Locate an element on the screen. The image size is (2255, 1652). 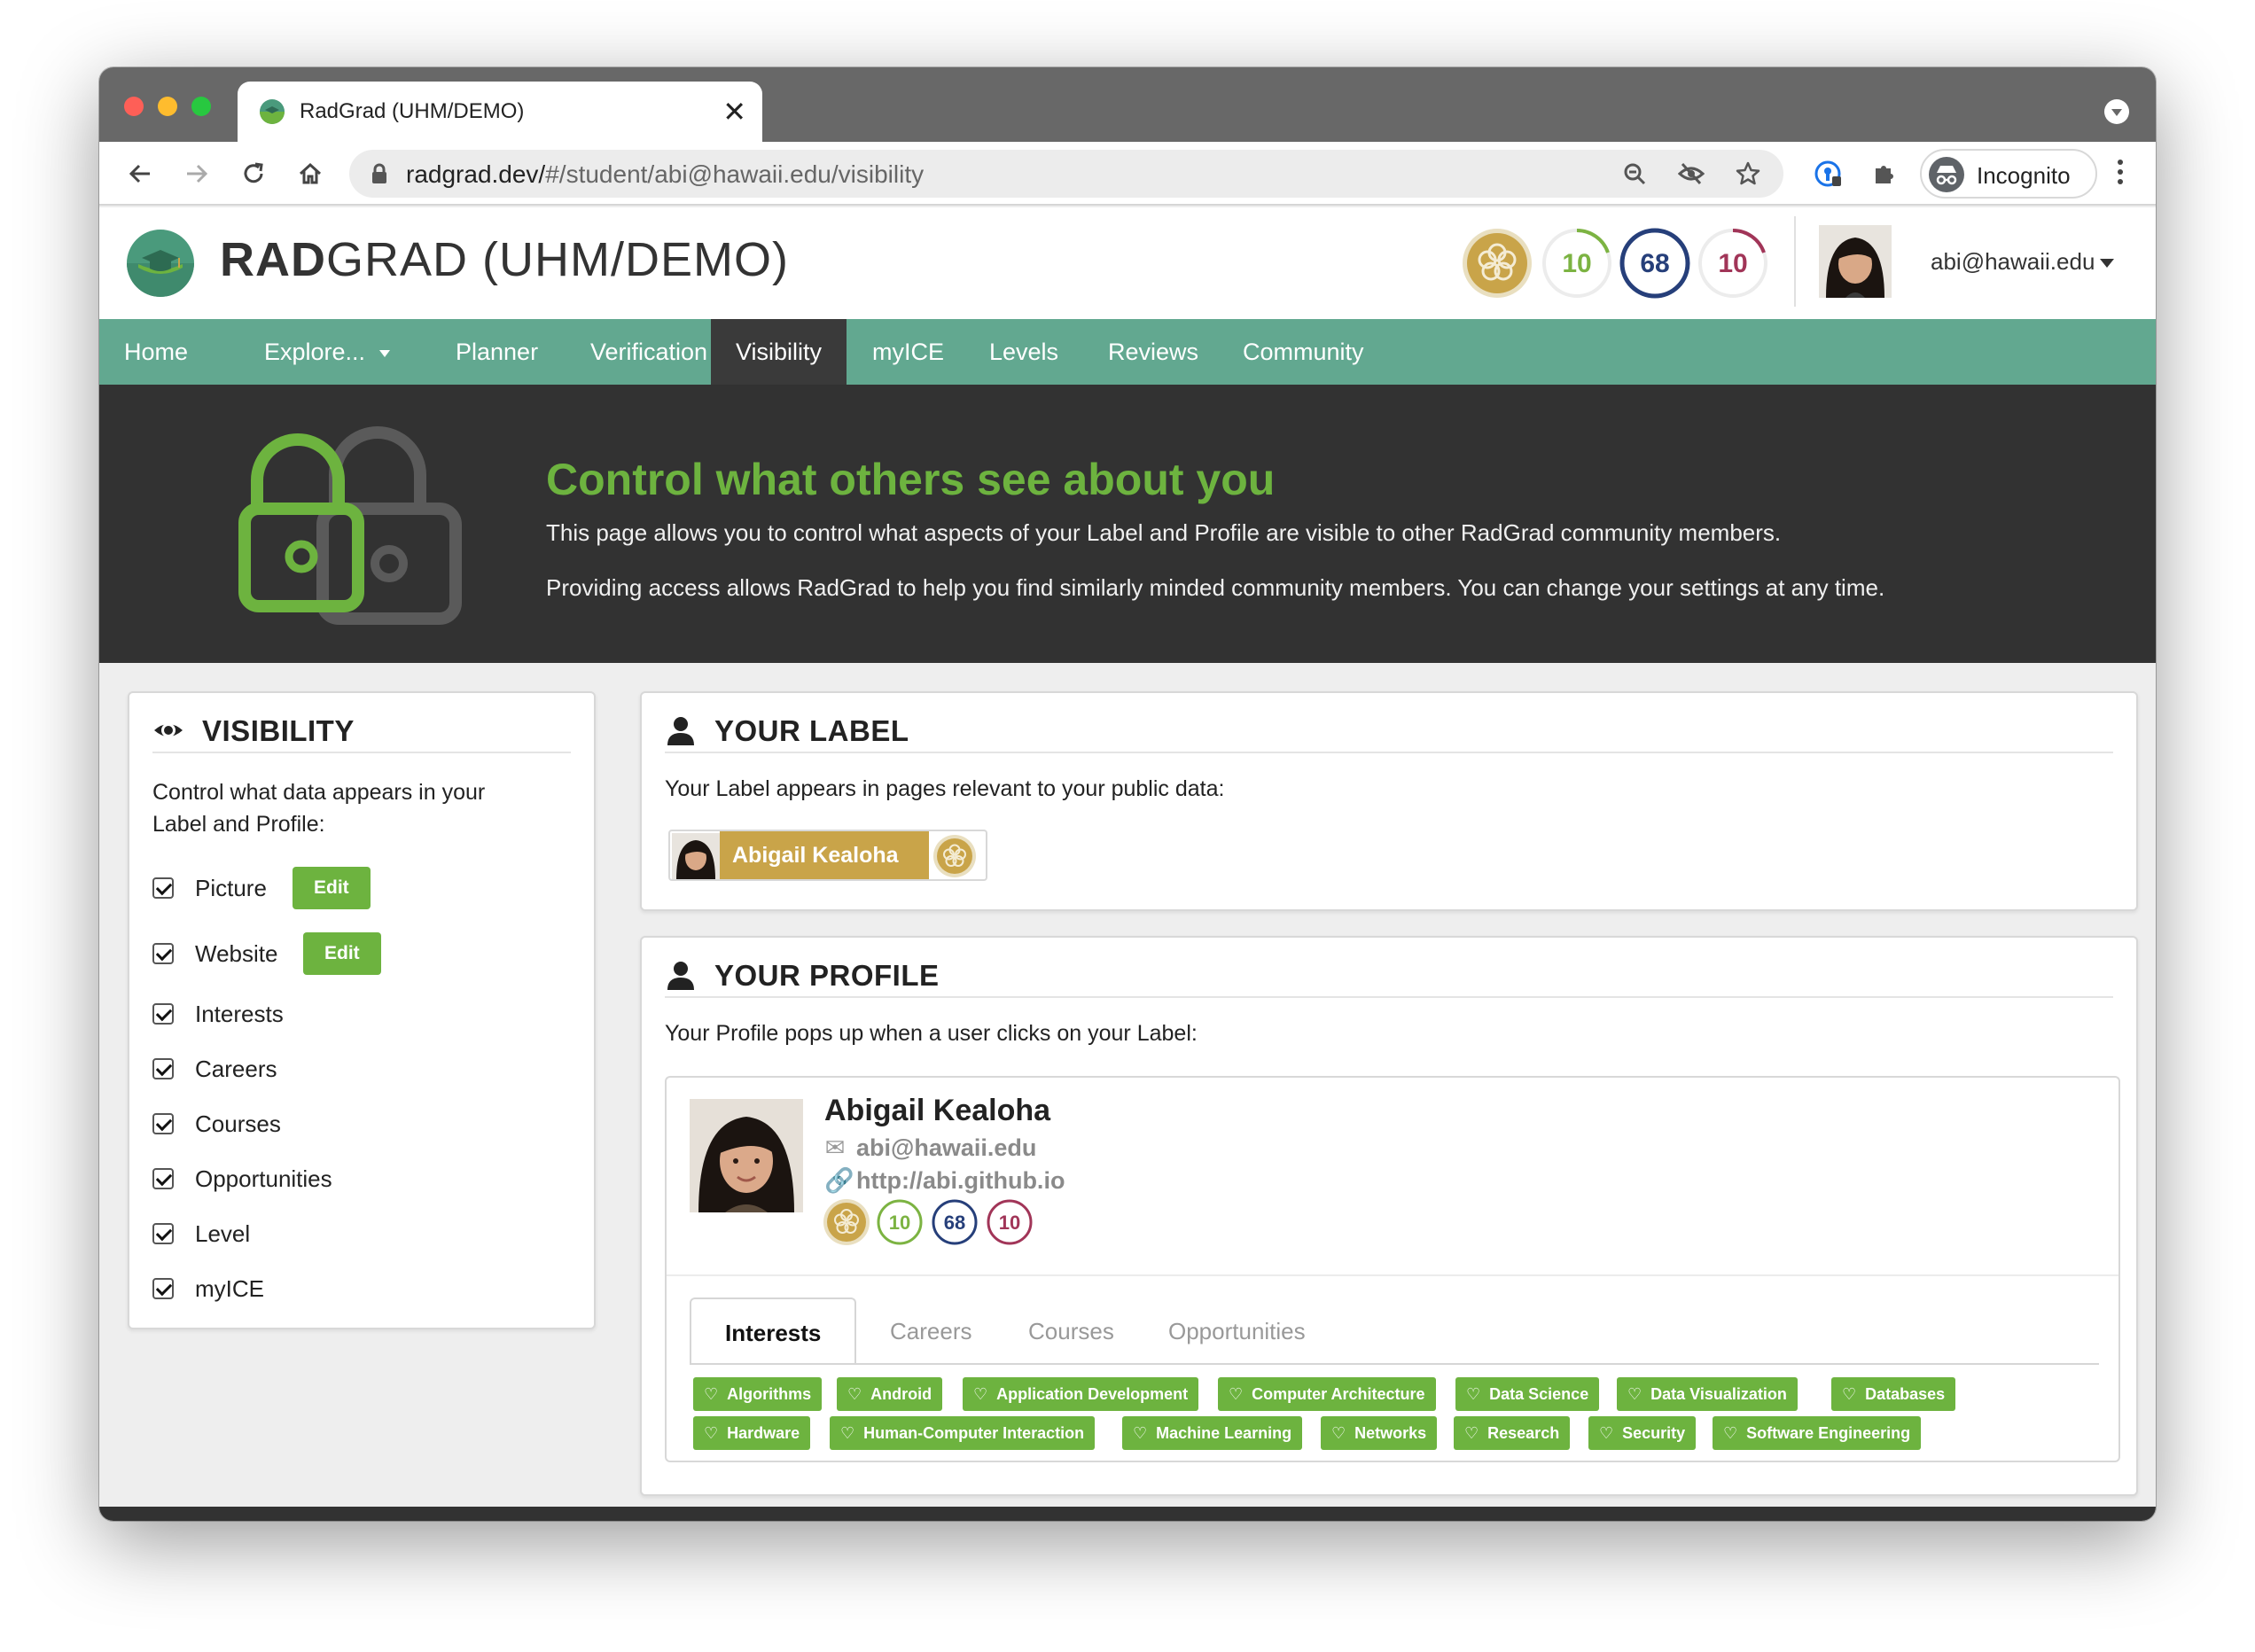
picture-checkbox is located at coordinates (163, 888).